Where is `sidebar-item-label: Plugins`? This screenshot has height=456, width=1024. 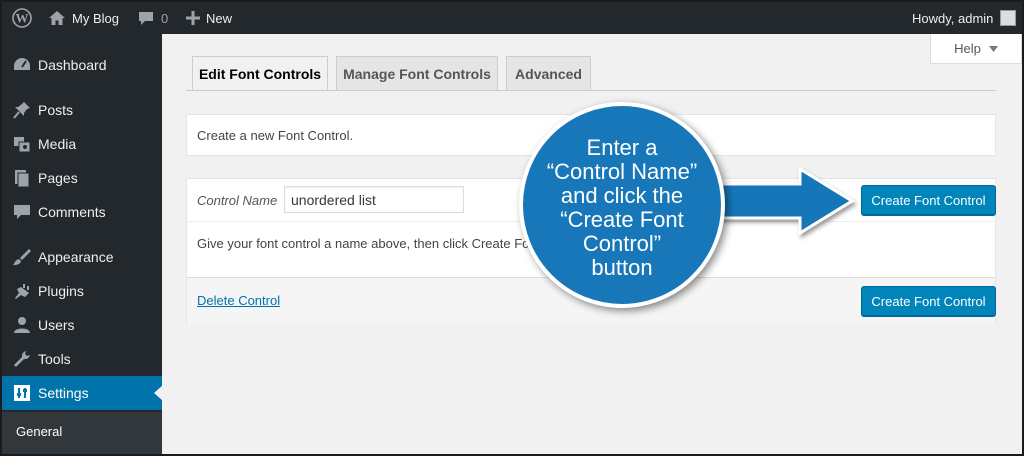 sidebar-item-label: Plugins is located at coordinates (61, 291).